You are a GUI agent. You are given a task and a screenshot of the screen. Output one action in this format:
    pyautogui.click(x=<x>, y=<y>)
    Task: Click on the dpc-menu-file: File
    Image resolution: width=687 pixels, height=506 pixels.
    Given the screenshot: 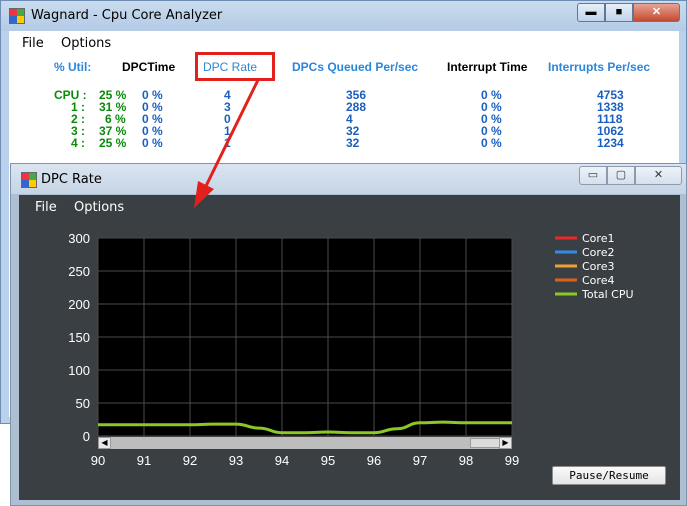 What is the action you would take?
    pyautogui.click(x=46, y=207)
    